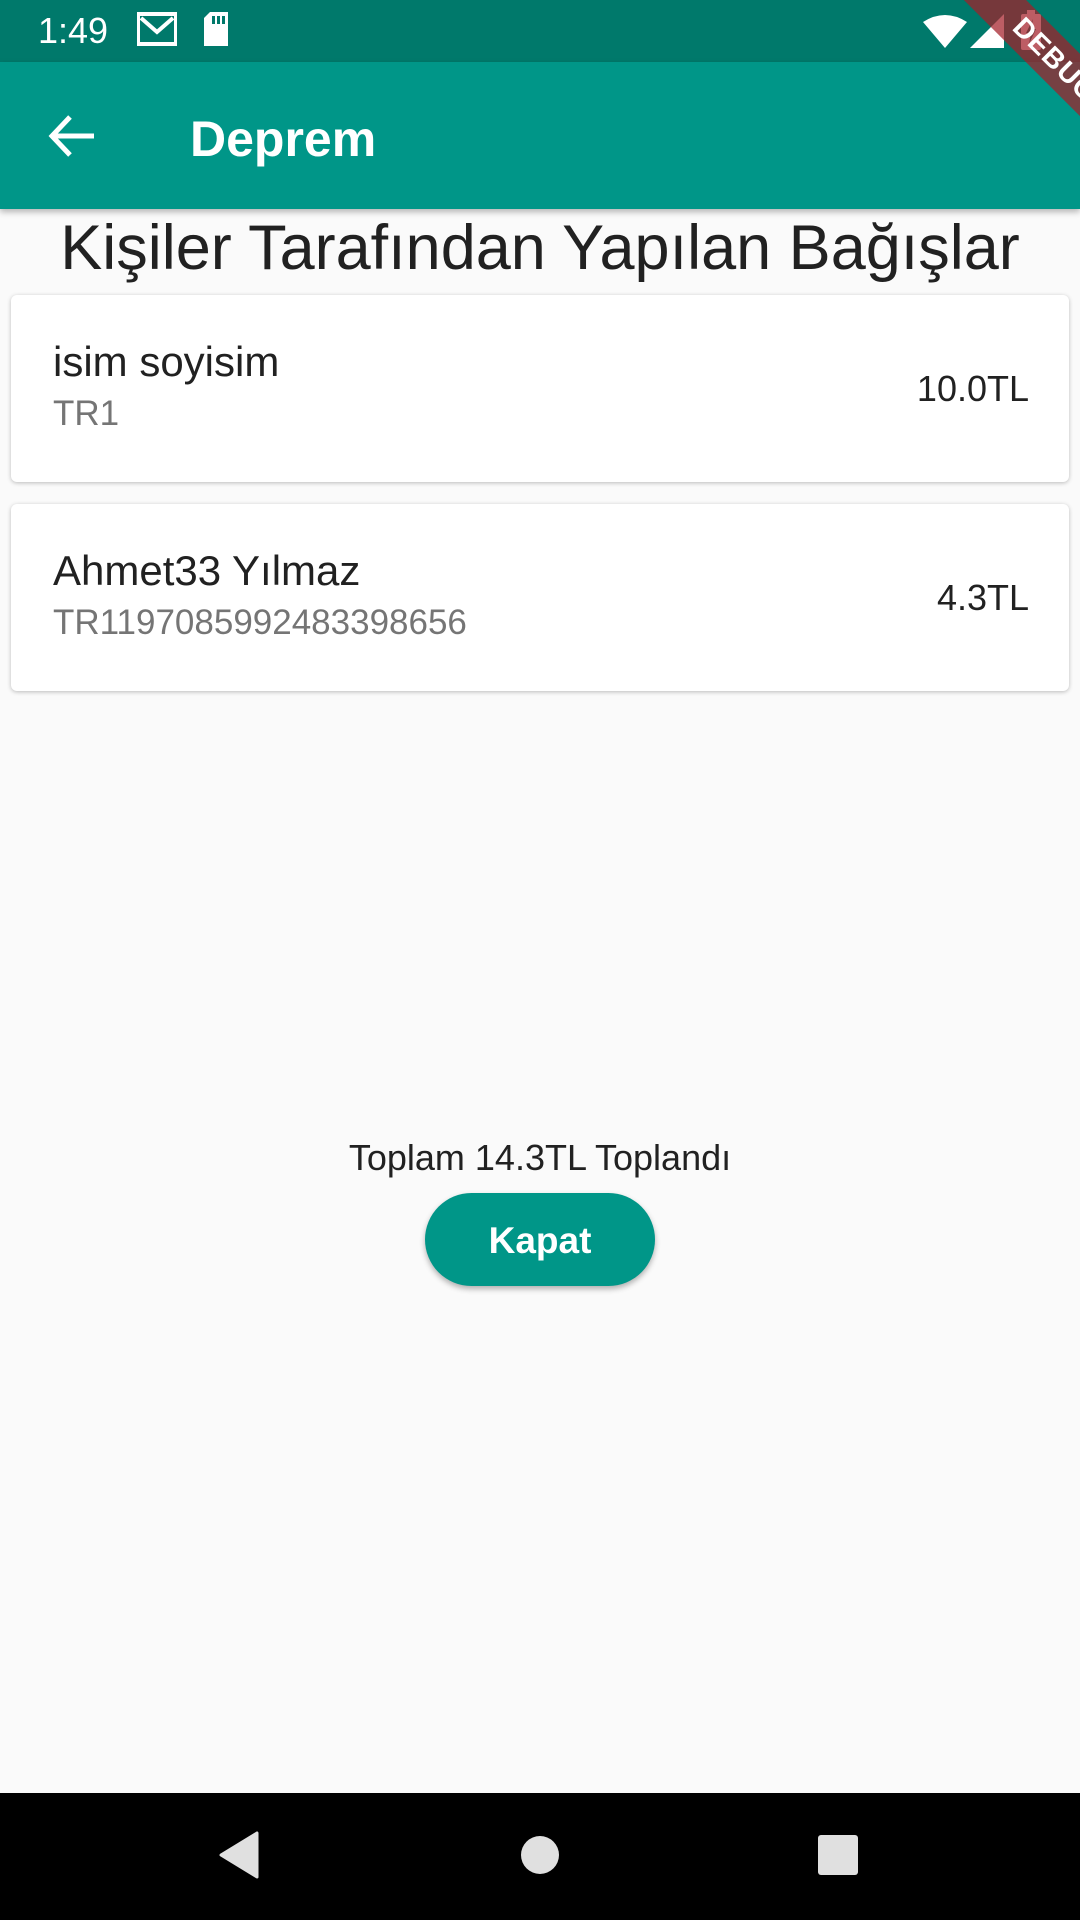 The height and width of the screenshot is (1920, 1080). What do you see at coordinates (73, 30) in the screenshot?
I see `status-time: 1:49` at bounding box center [73, 30].